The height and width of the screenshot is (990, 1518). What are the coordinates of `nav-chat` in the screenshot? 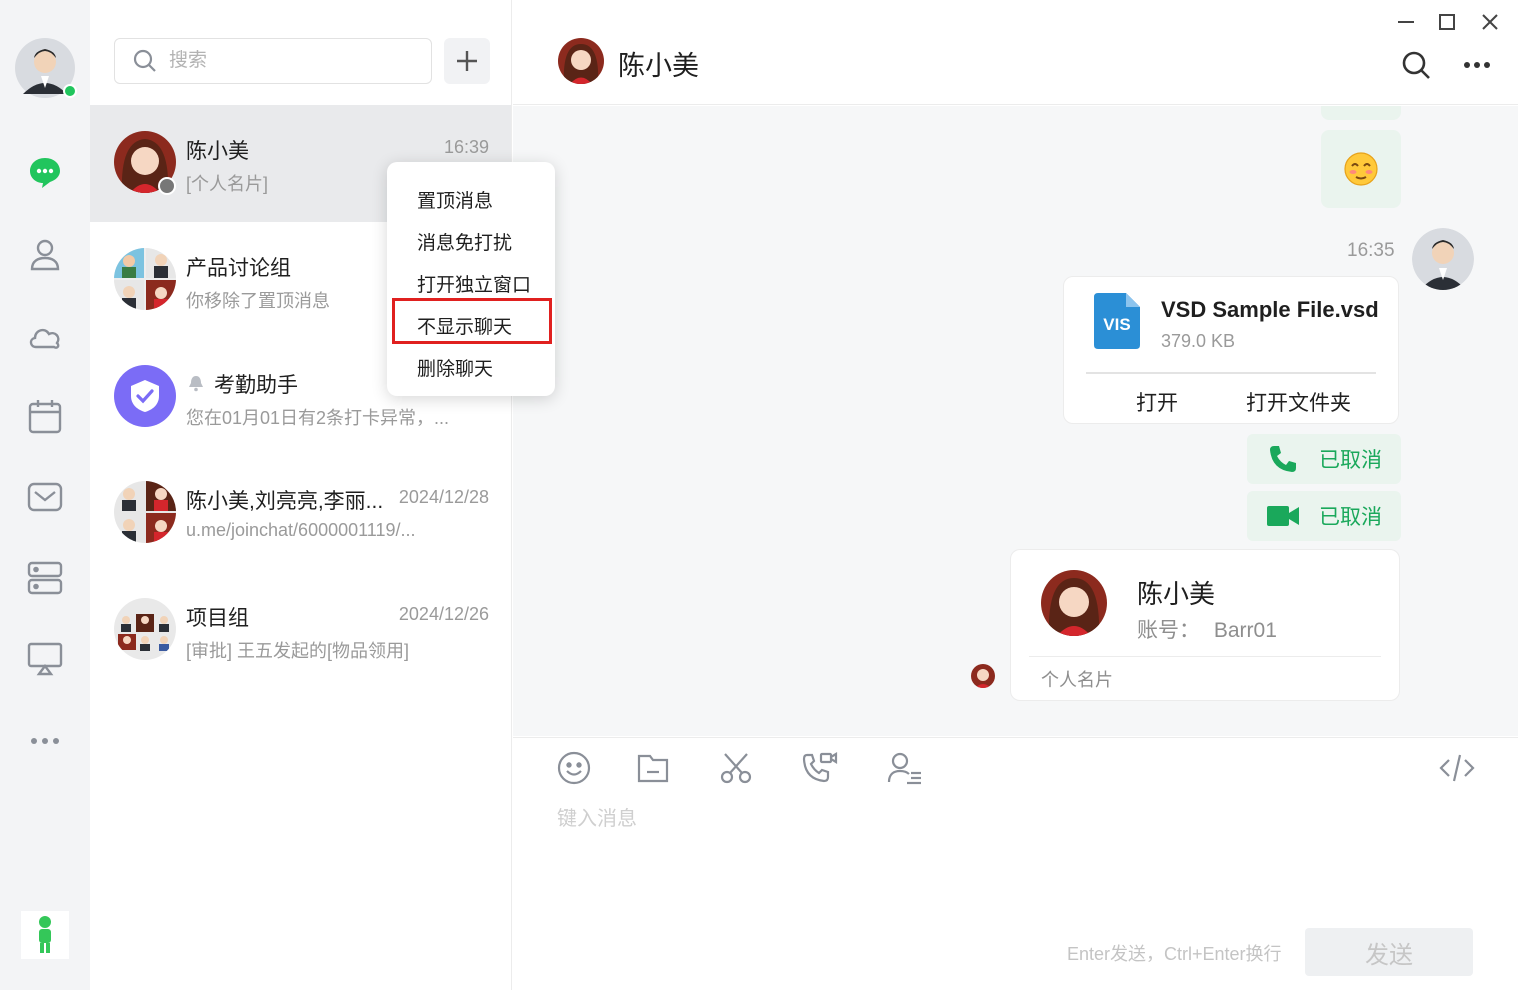 It's located at (45, 172).